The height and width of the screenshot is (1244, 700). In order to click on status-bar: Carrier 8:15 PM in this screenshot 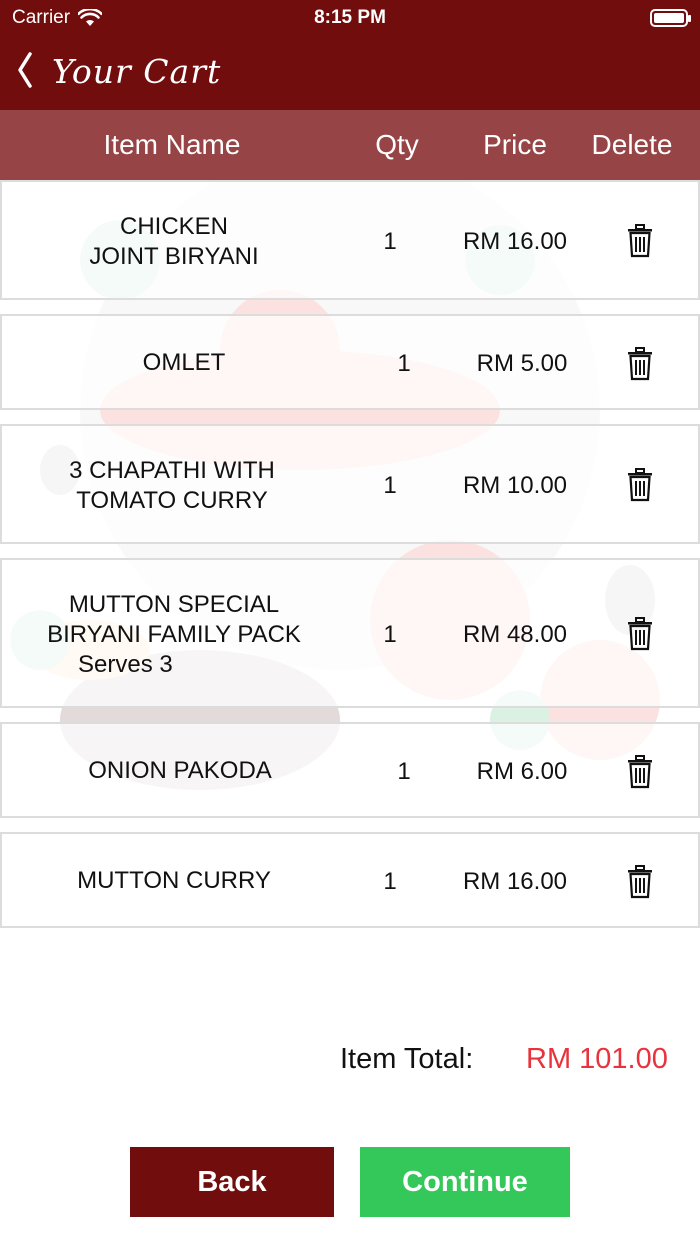, I will do `click(350, 18)`.